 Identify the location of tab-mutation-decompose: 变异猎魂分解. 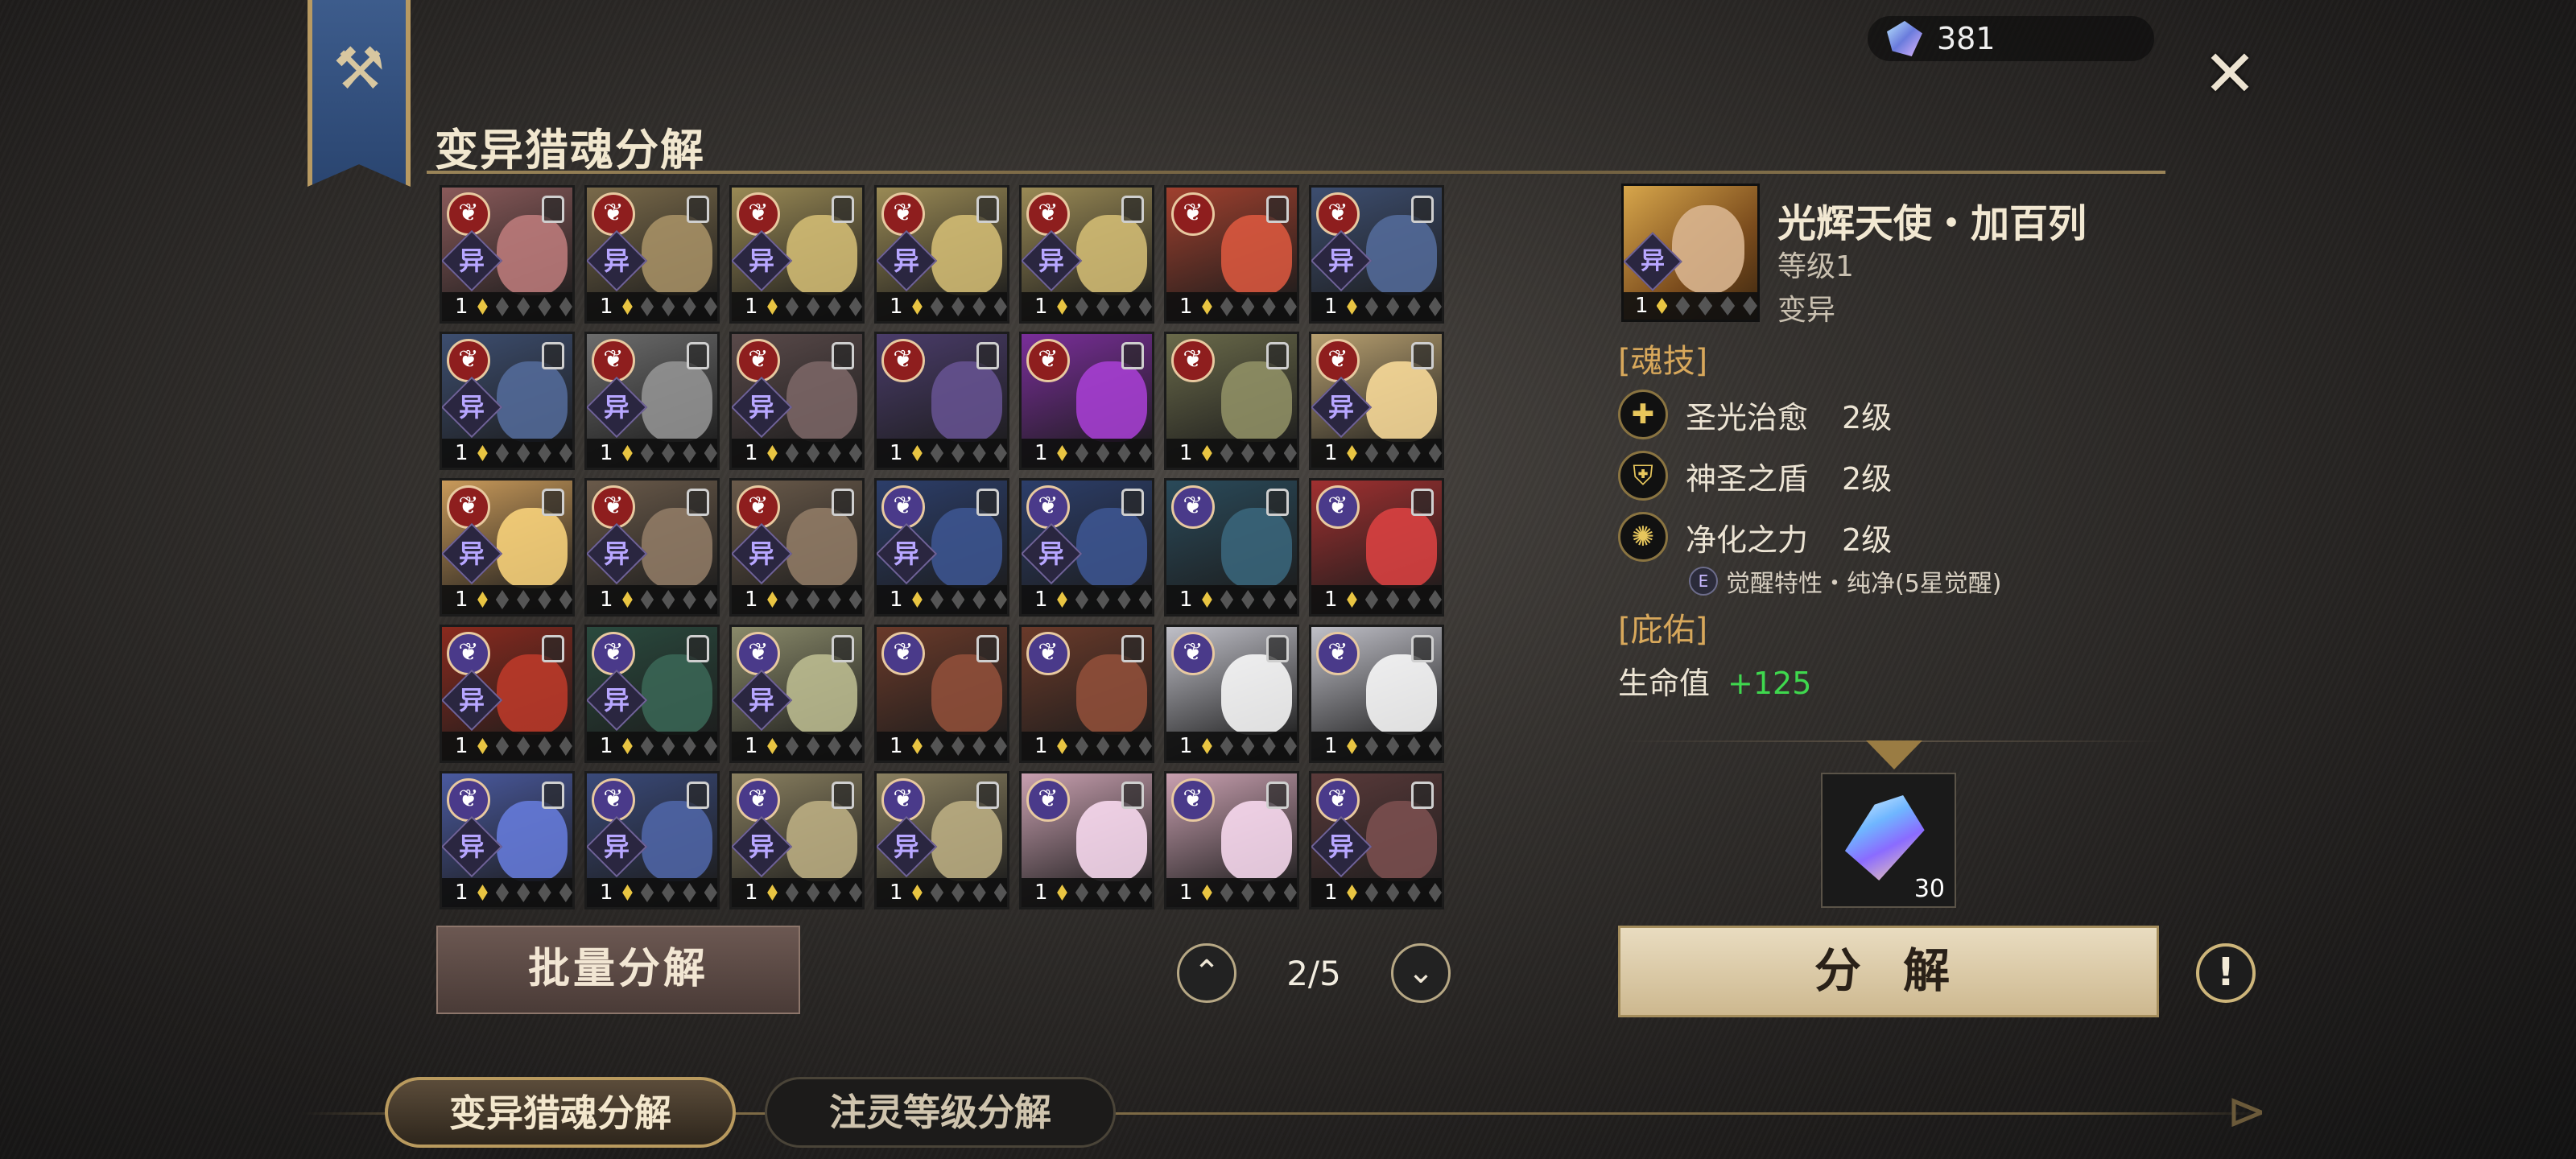
(560, 1112).